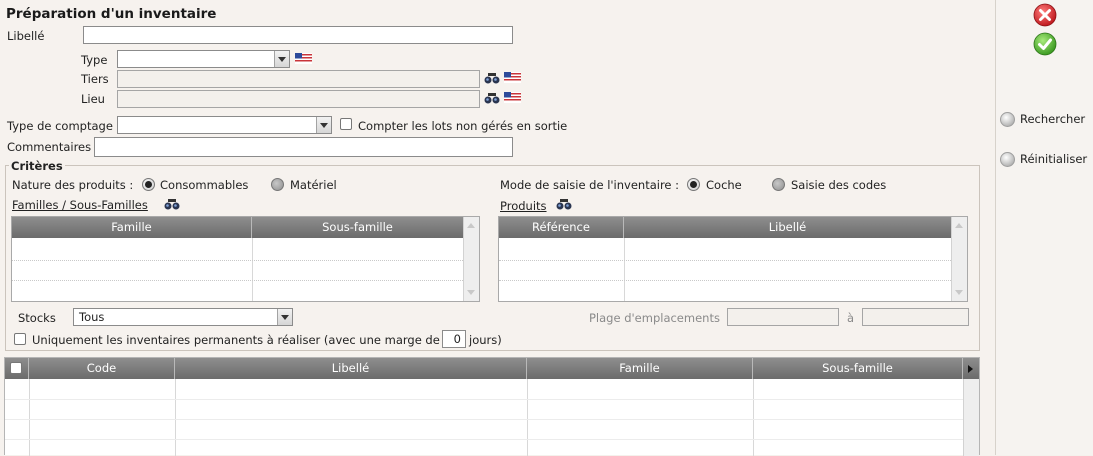  Describe the element at coordinates (26, 36) in the screenshot. I see `libelle-label: Libellé` at that location.